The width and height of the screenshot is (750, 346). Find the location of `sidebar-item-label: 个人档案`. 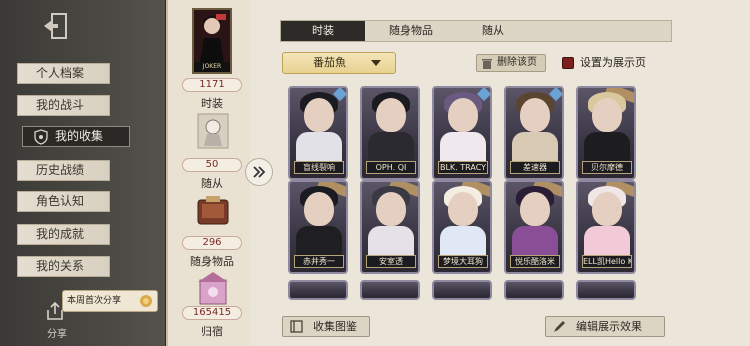

sidebar-item-label: 个人档案 is located at coordinates (60, 73).